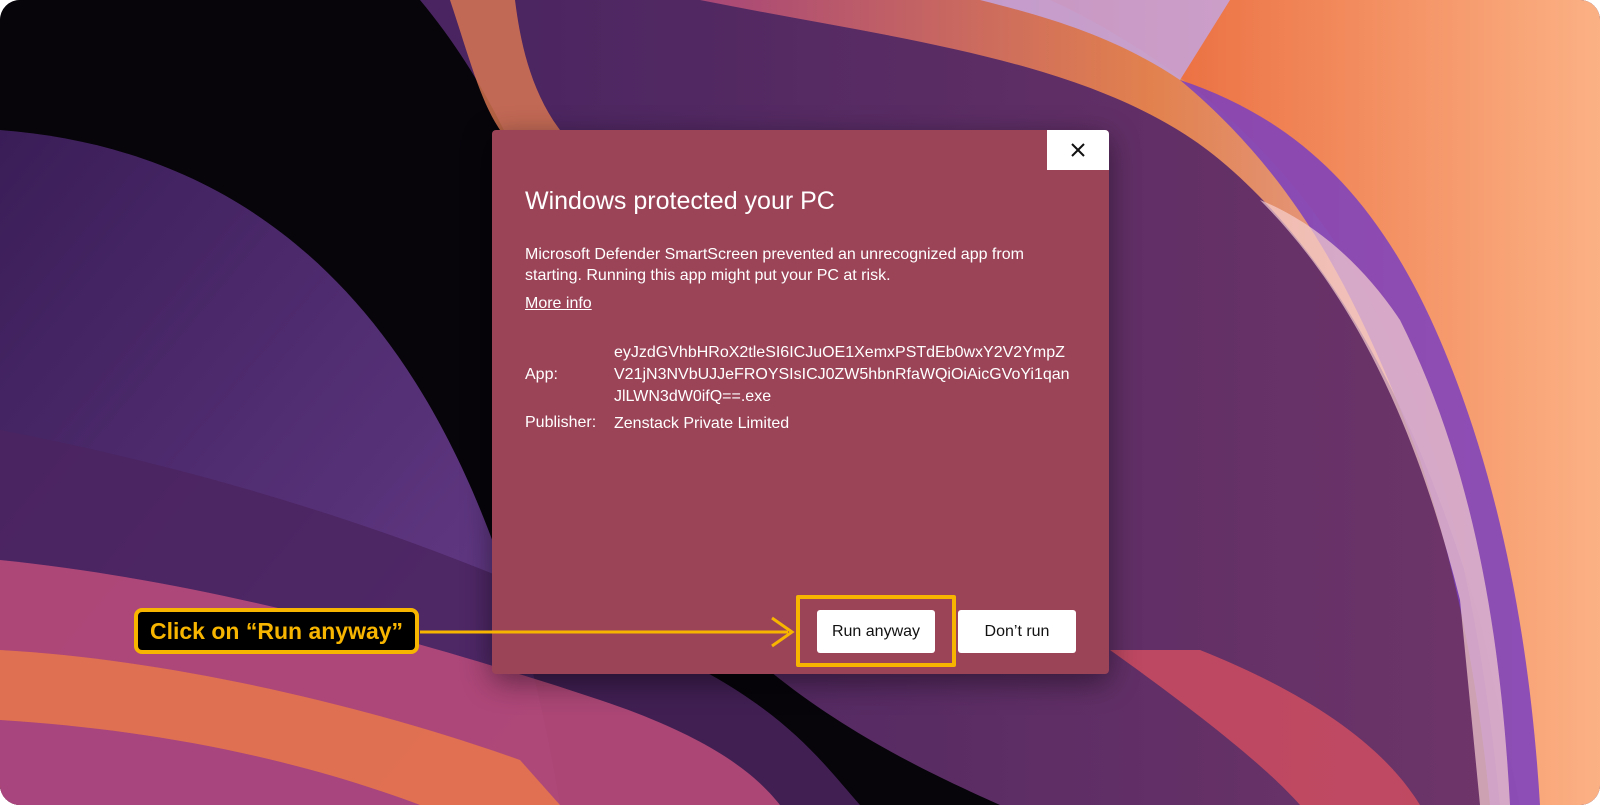  Describe the element at coordinates (607, 632) in the screenshot. I see `callout-arrow` at that location.